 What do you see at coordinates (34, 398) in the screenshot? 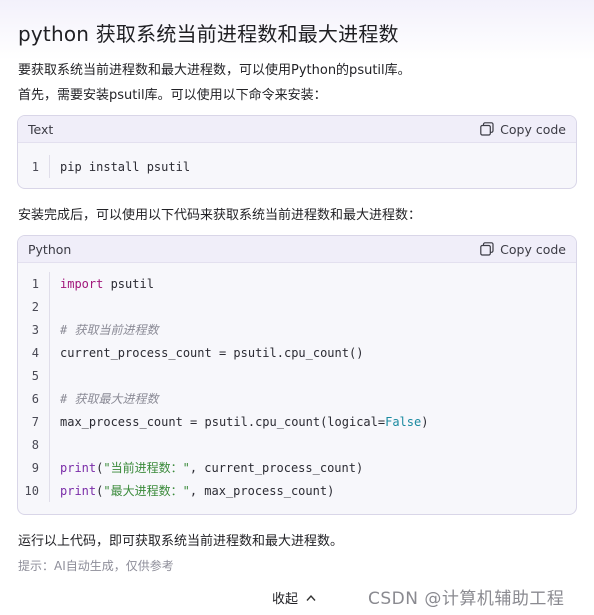
I see `line-number: 6` at bounding box center [34, 398].